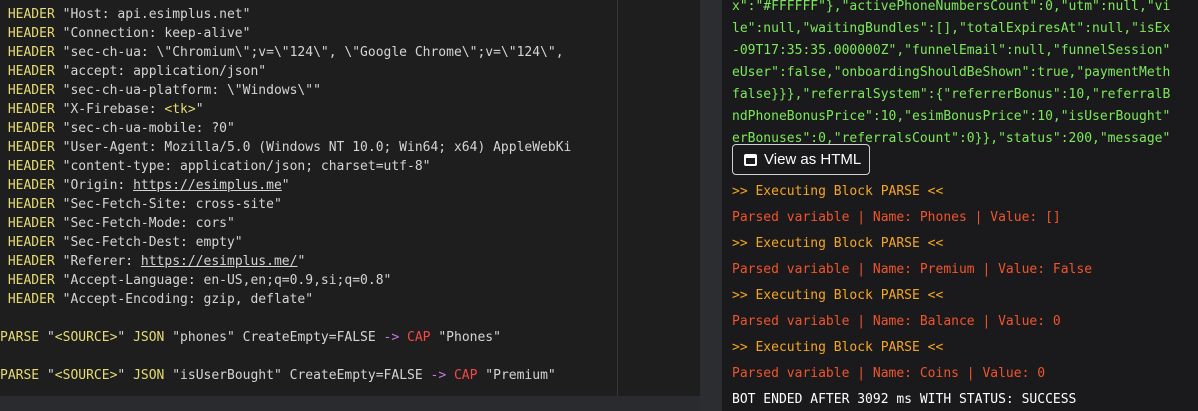 Image resolution: width=1198 pixels, height=411 pixels. I want to click on editor-gutter-line, so click(617, 198).